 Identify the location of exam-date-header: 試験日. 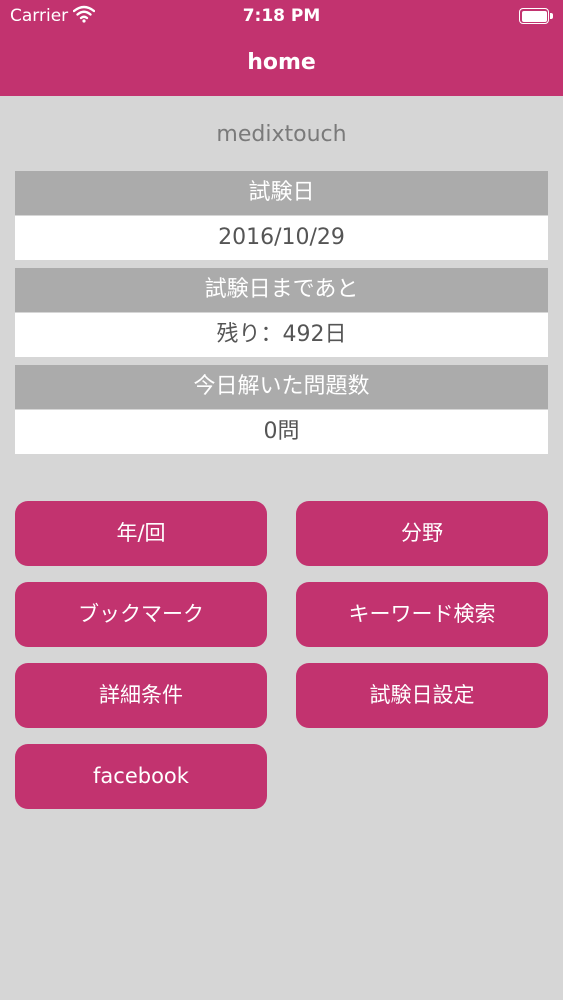
(281, 193).